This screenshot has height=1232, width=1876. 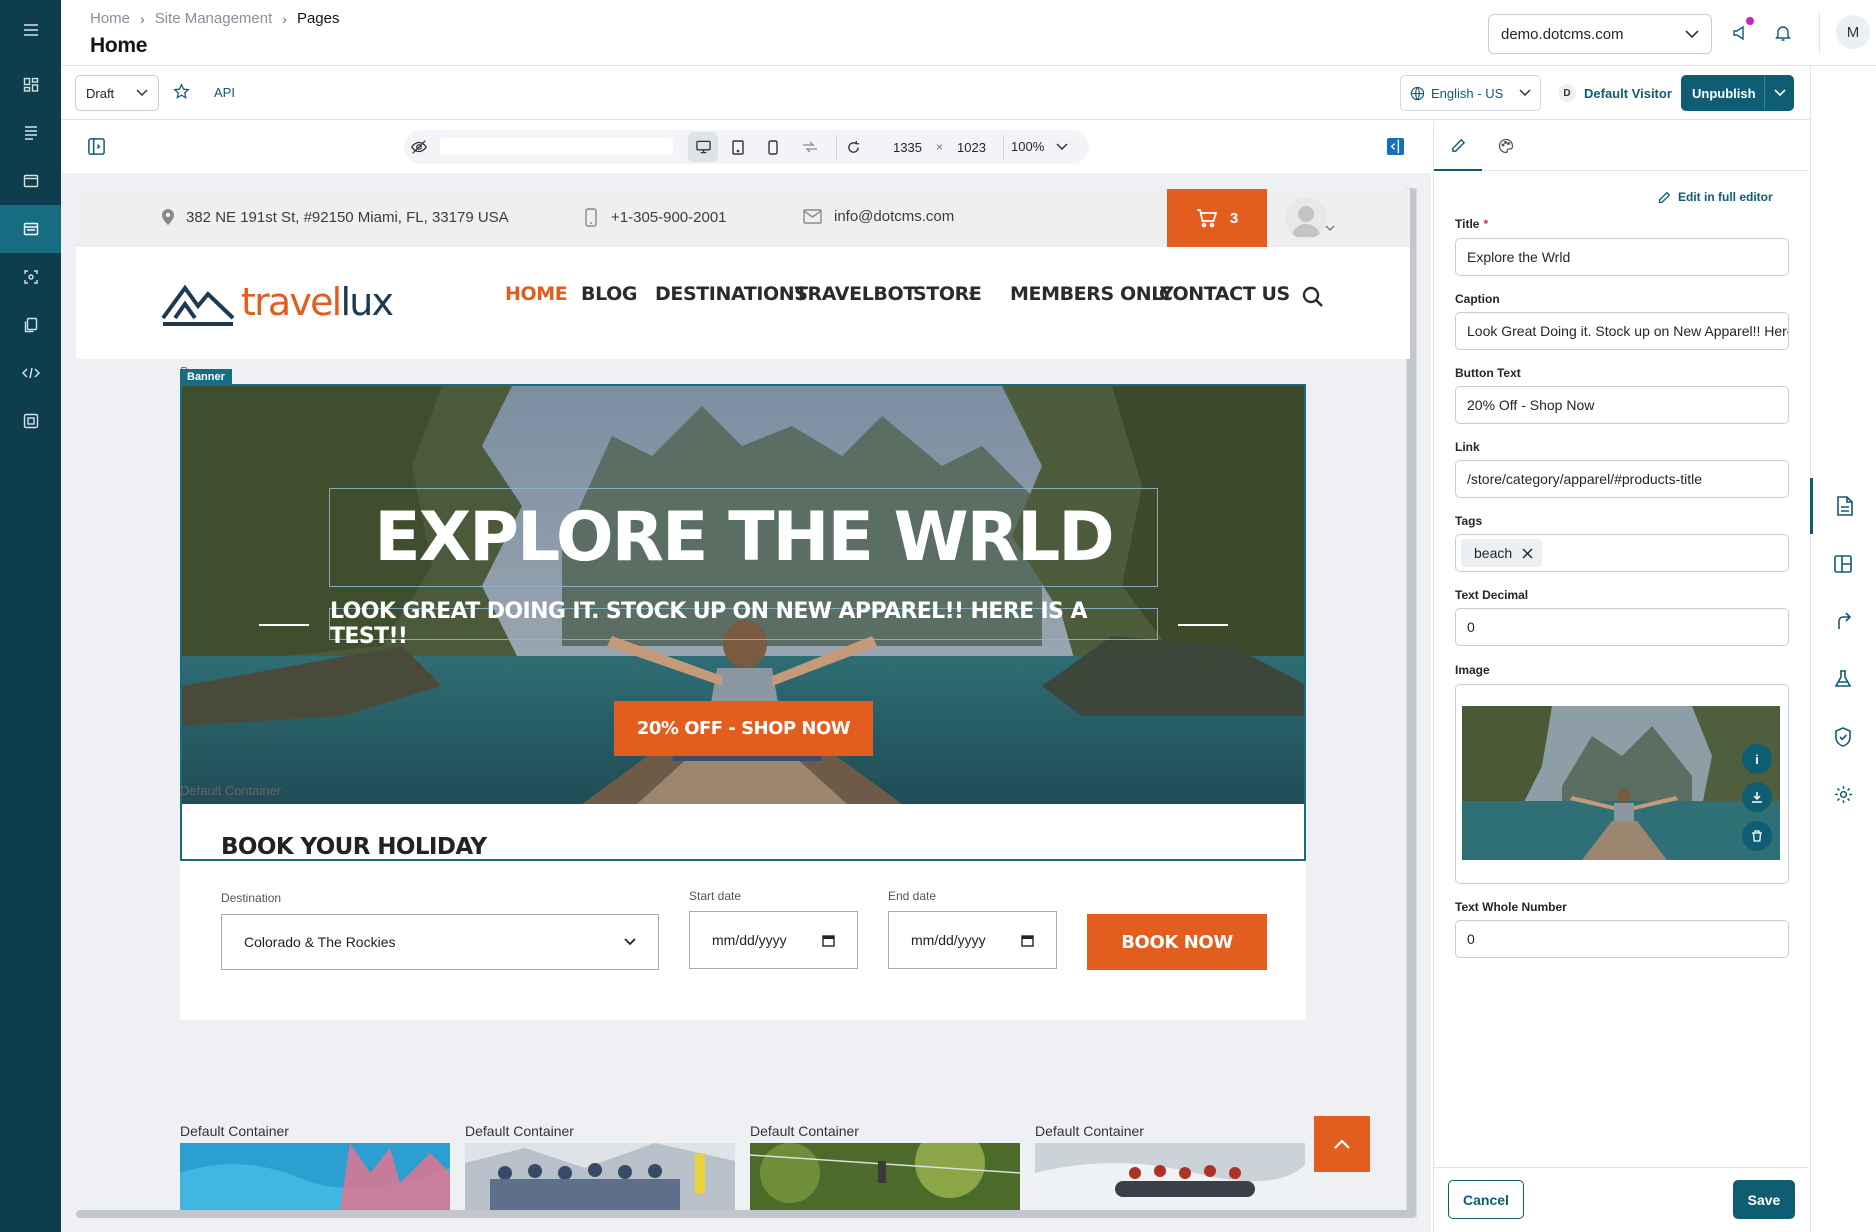 I want to click on site-nav-contact-us: CONTACT US, so click(x=1224, y=294).